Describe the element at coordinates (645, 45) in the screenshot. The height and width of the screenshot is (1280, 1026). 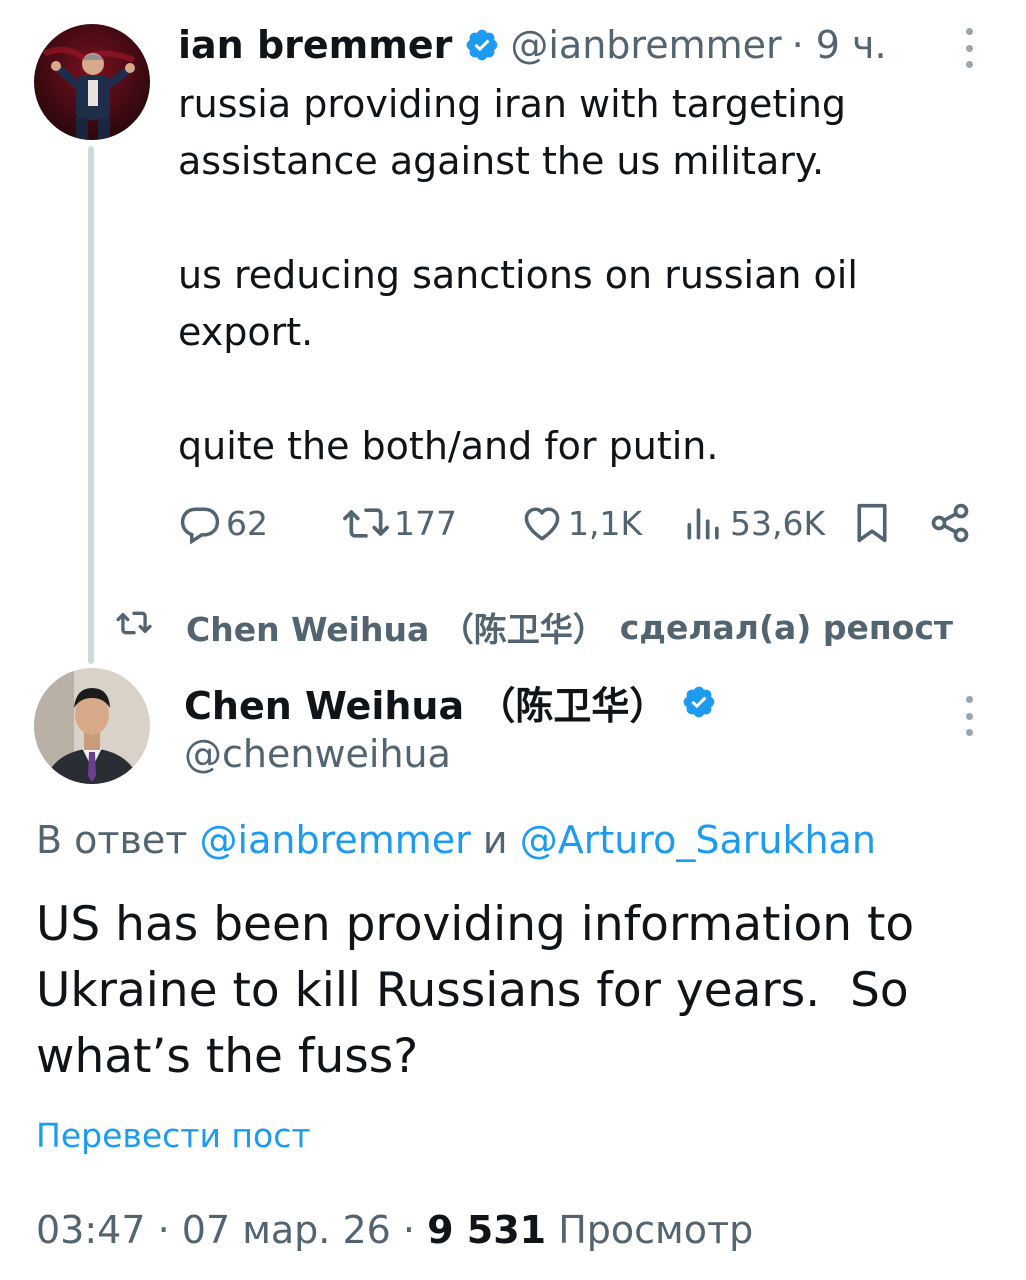
I see `tweet1-handle: @ianbremmer` at that location.